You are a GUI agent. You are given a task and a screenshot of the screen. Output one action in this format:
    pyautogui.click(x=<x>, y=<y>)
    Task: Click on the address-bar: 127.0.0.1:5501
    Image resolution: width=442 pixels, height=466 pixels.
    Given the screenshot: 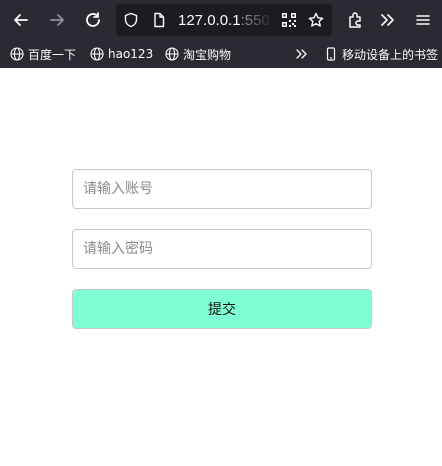 What is the action you would take?
    pyautogui.click(x=224, y=20)
    